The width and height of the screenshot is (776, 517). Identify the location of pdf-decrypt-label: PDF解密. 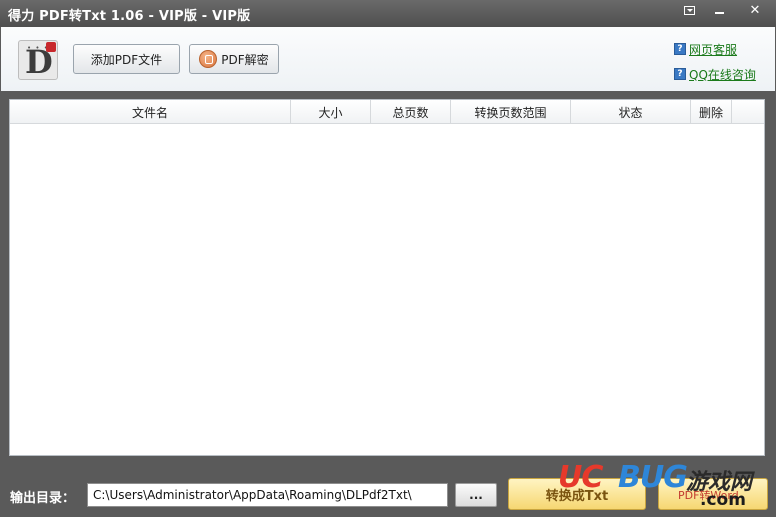
(245, 59).